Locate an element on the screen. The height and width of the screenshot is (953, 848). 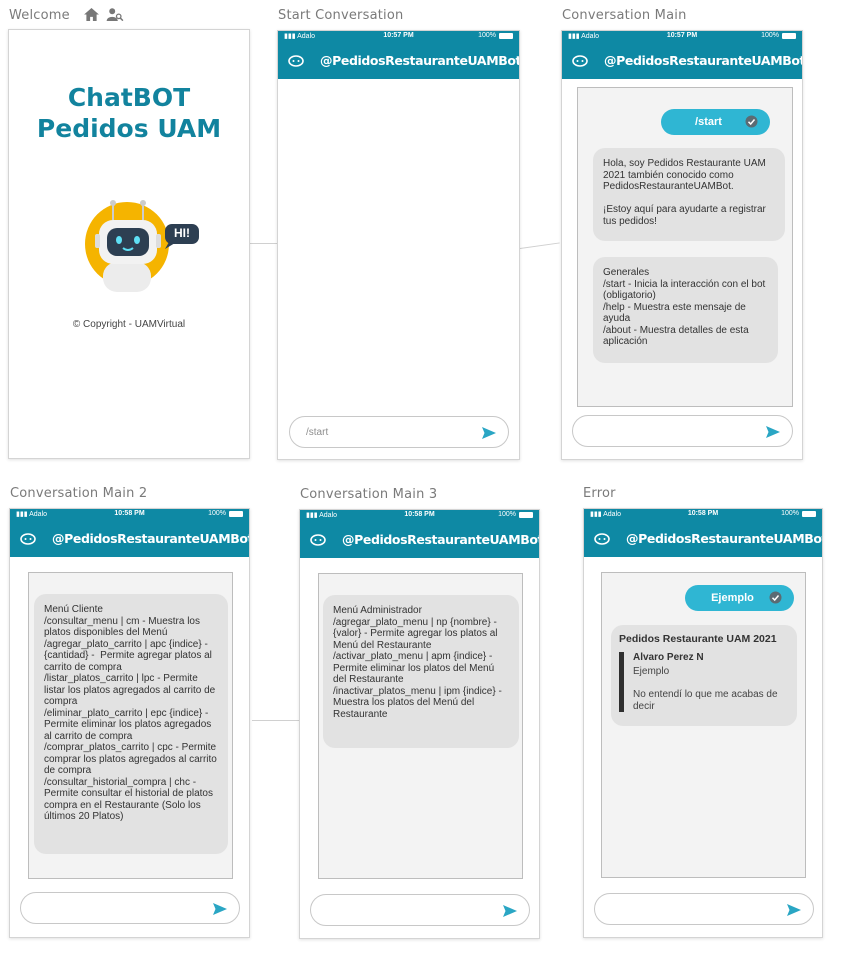
sent-message: Ejemplo is located at coordinates (739, 598).